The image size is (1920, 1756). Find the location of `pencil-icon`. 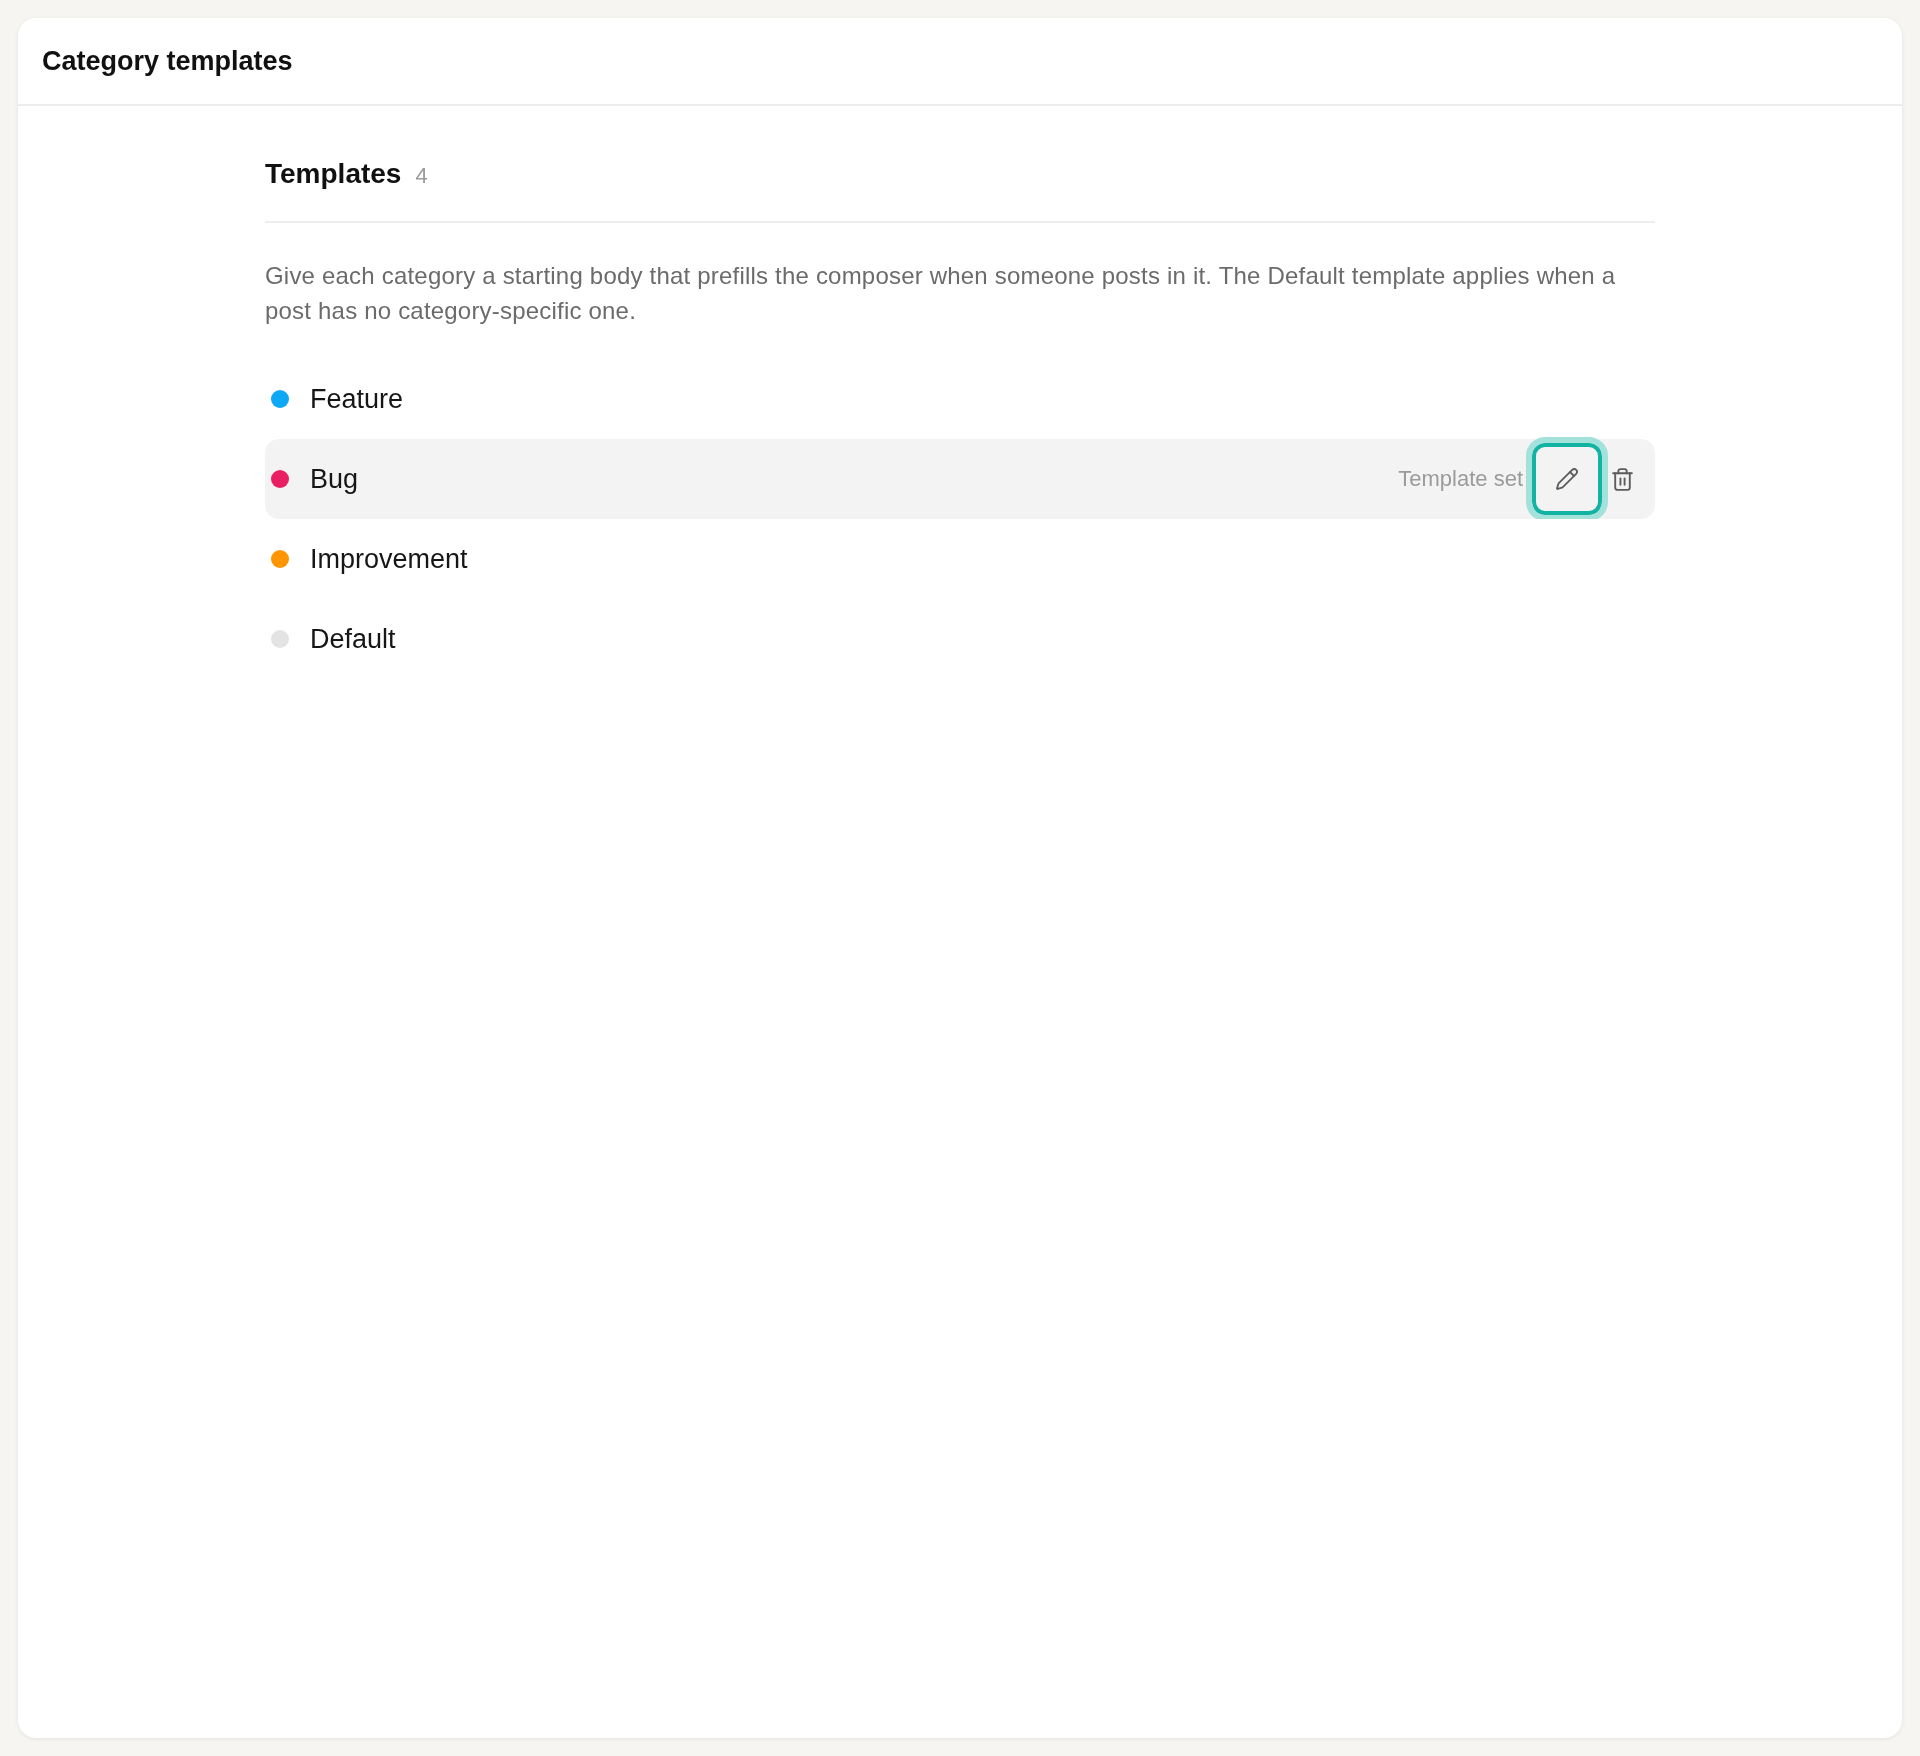

pencil-icon is located at coordinates (1567, 479).